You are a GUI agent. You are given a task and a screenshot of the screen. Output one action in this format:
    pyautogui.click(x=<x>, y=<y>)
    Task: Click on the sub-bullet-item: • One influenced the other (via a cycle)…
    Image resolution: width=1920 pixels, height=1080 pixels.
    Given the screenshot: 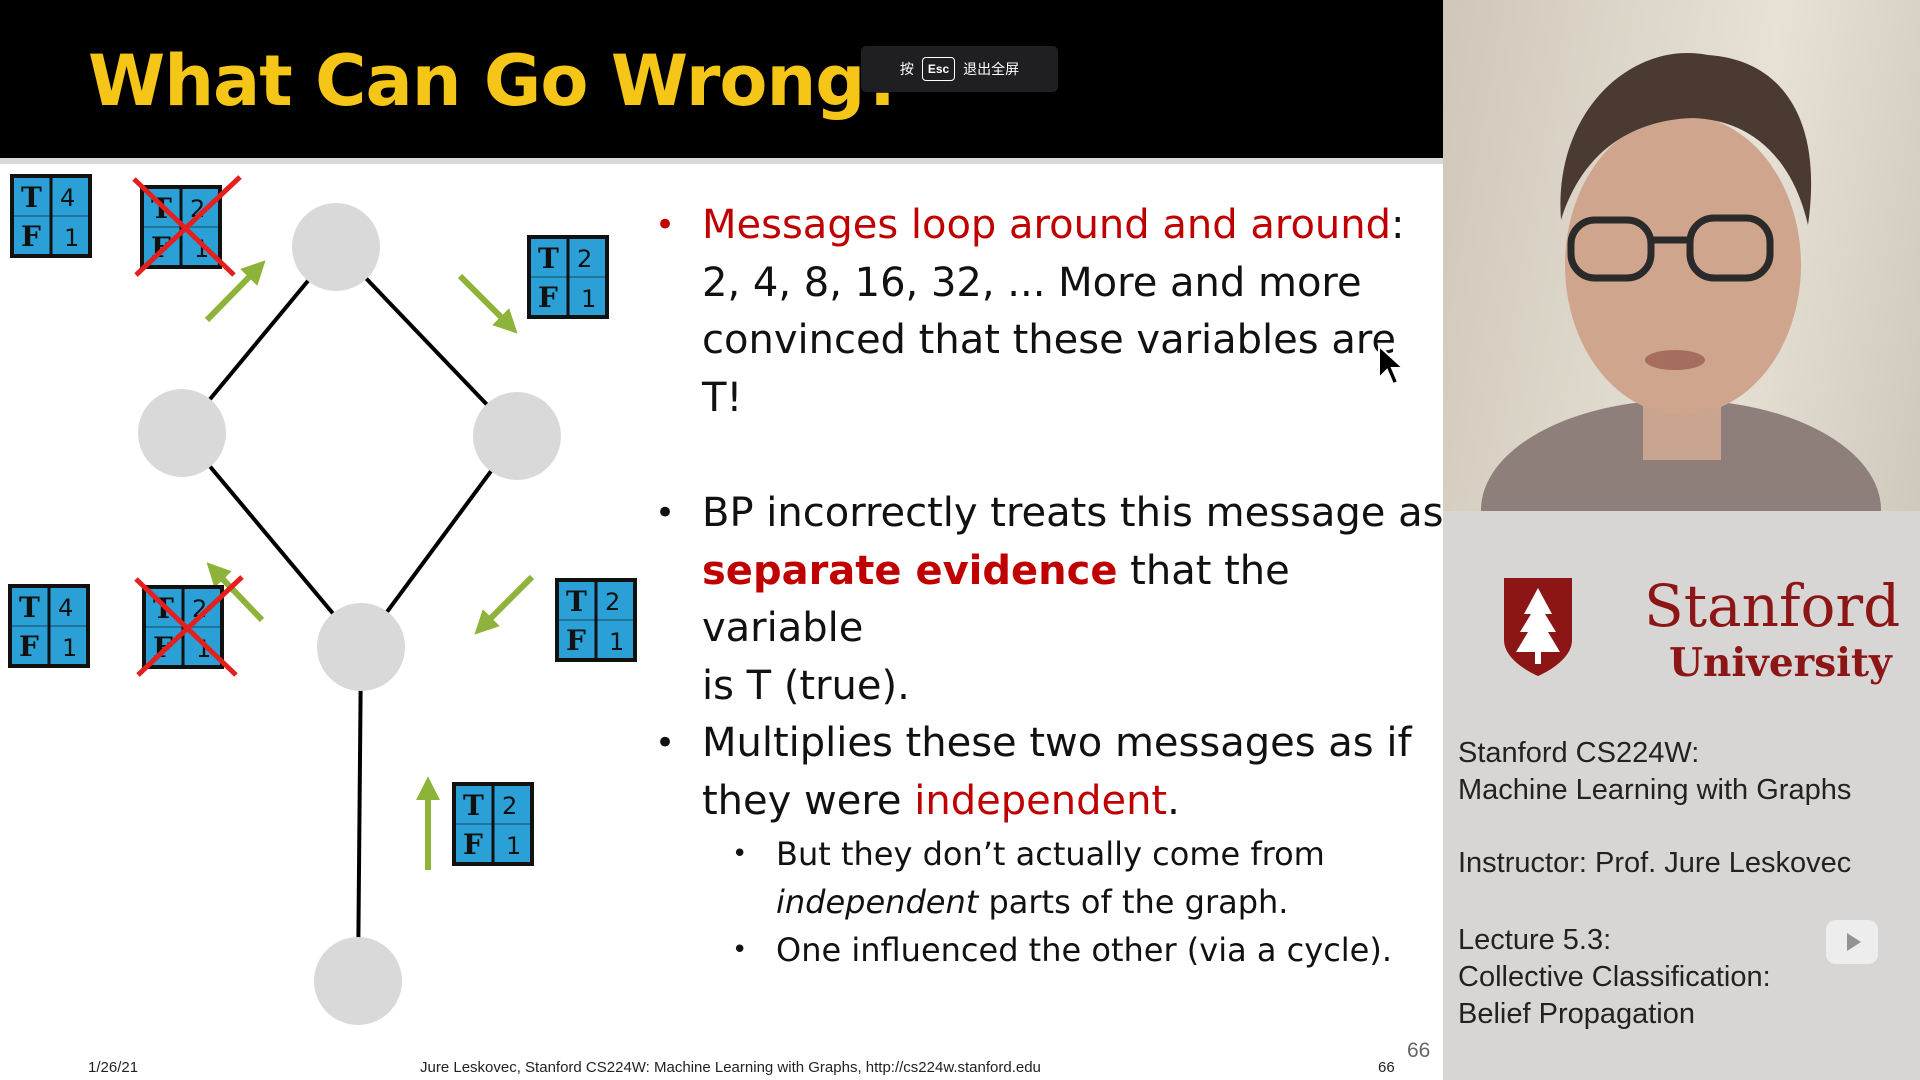 What is the action you would take?
    pyautogui.click(x=1049, y=950)
    